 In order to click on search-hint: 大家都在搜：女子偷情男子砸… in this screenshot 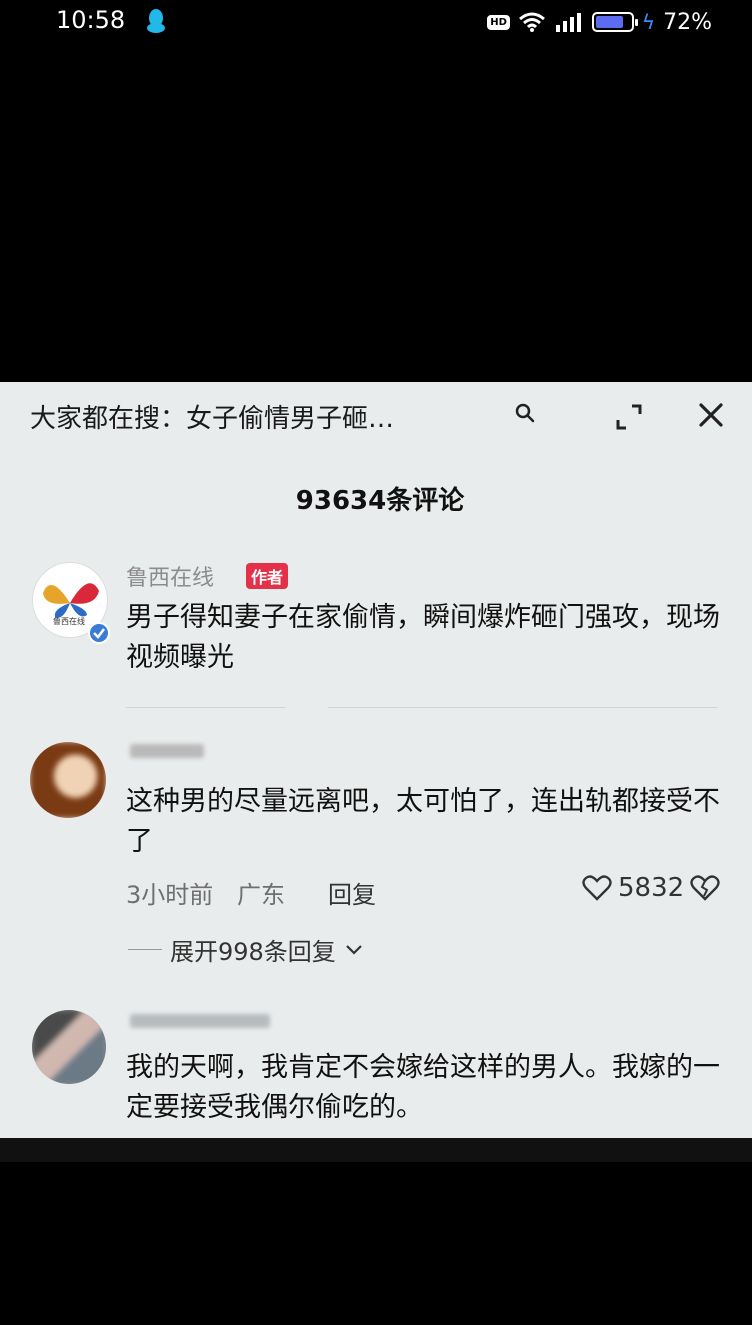, I will do `click(212, 416)`.